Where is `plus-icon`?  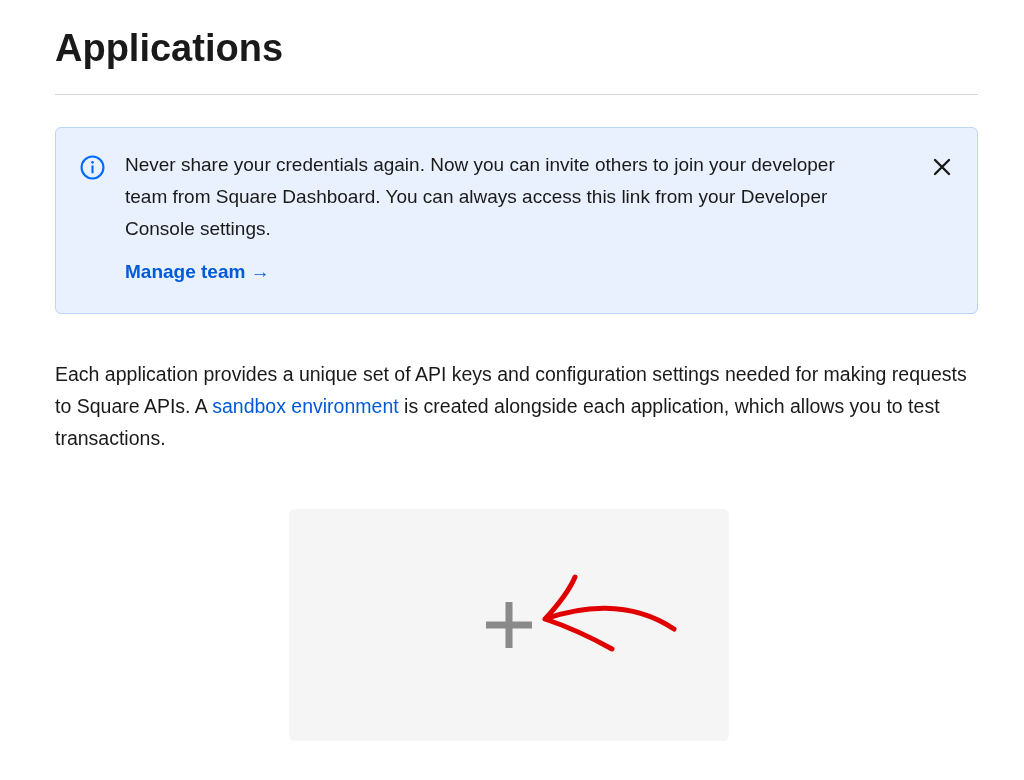
plus-icon is located at coordinates (509, 625).